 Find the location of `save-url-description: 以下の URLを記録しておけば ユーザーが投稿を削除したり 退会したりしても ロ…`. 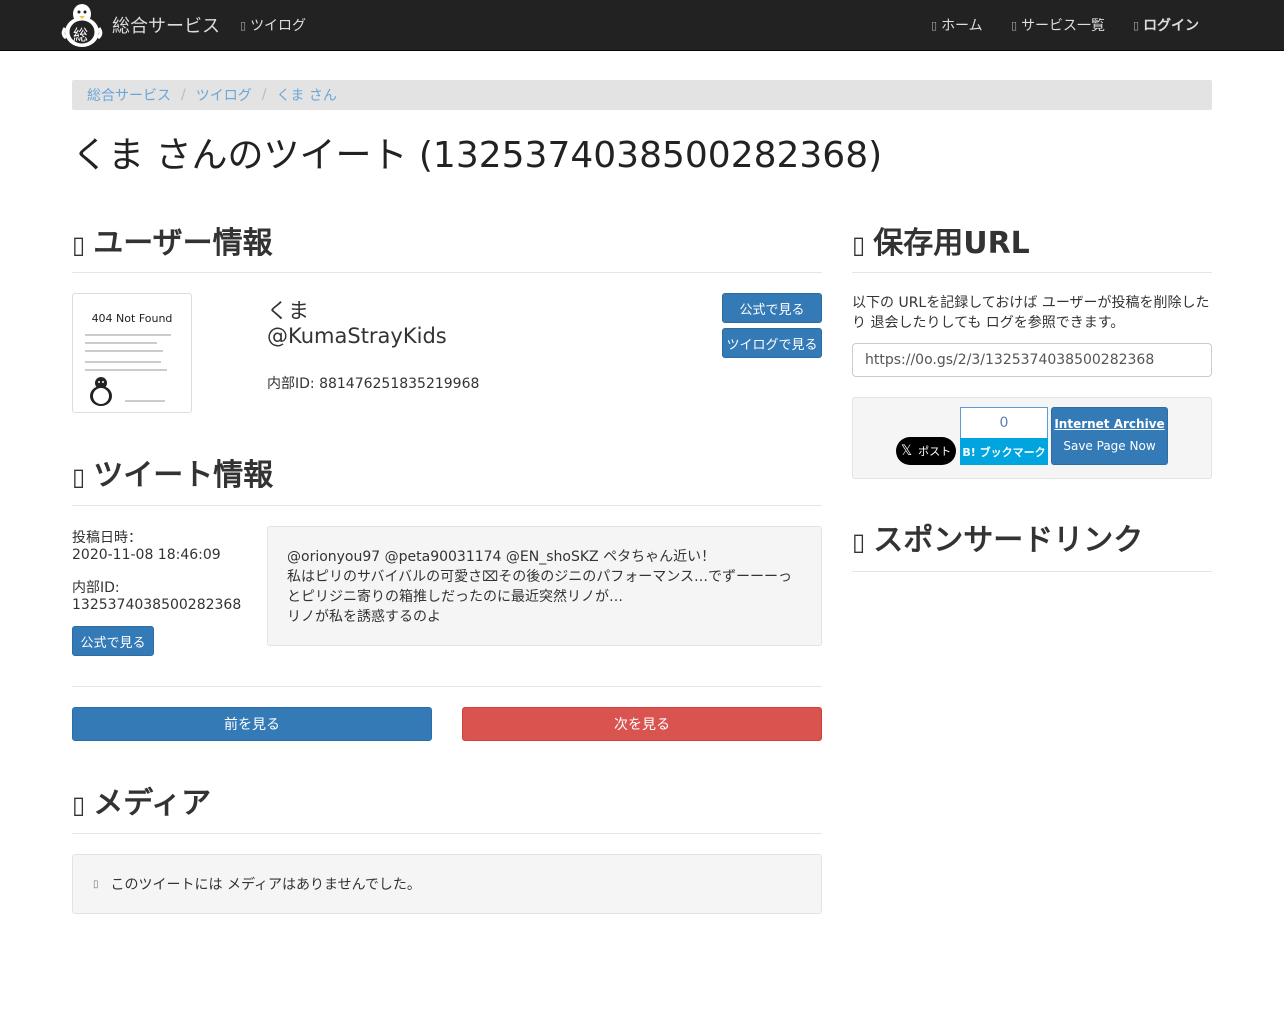

save-url-description: 以下の URLを記録しておけば ユーザーが投稿を削除したり 退会したりしても ロ… is located at coordinates (1031, 313).